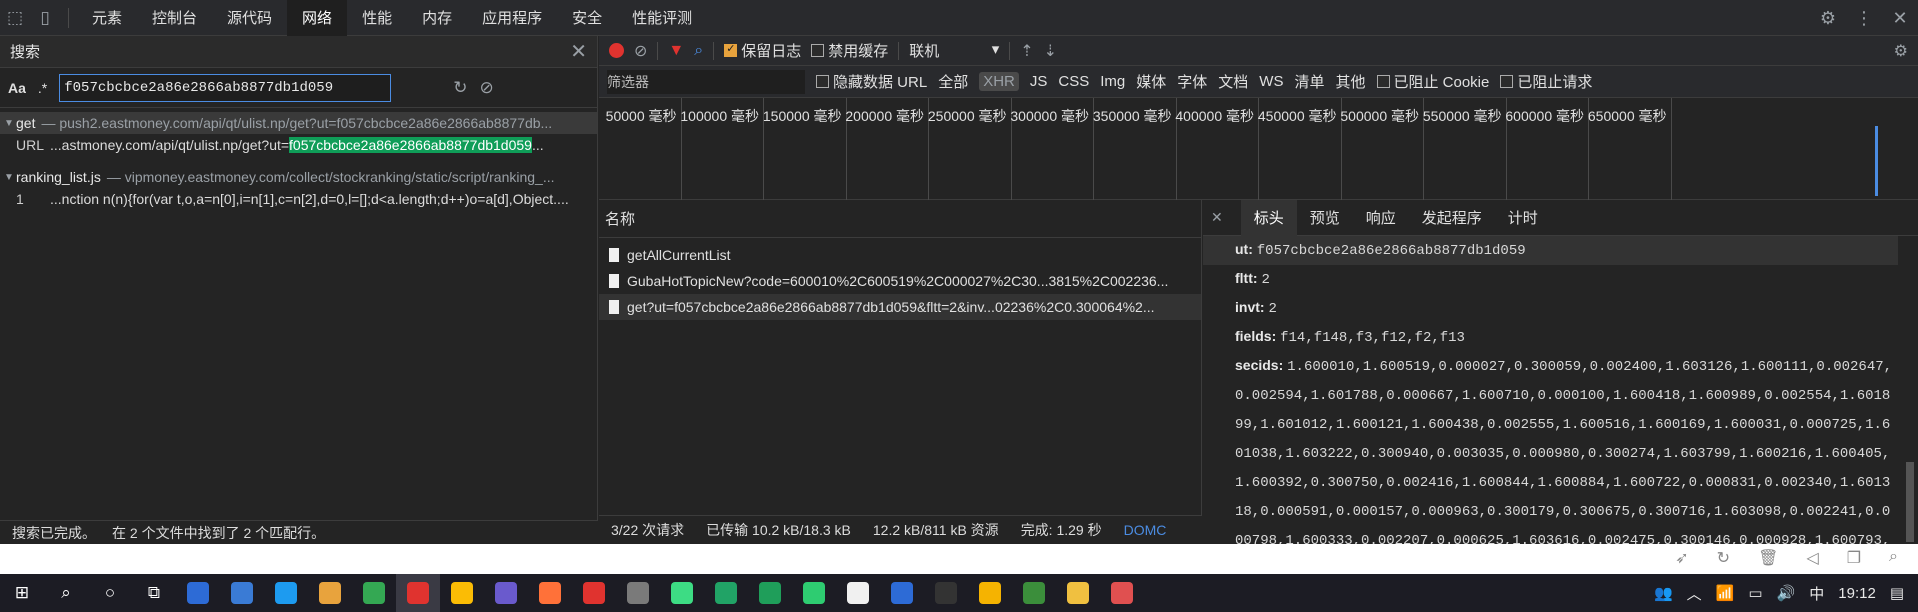 The width and height of the screenshot is (1918, 612). I want to click on filter-type-css: CSS, so click(1073, 81).